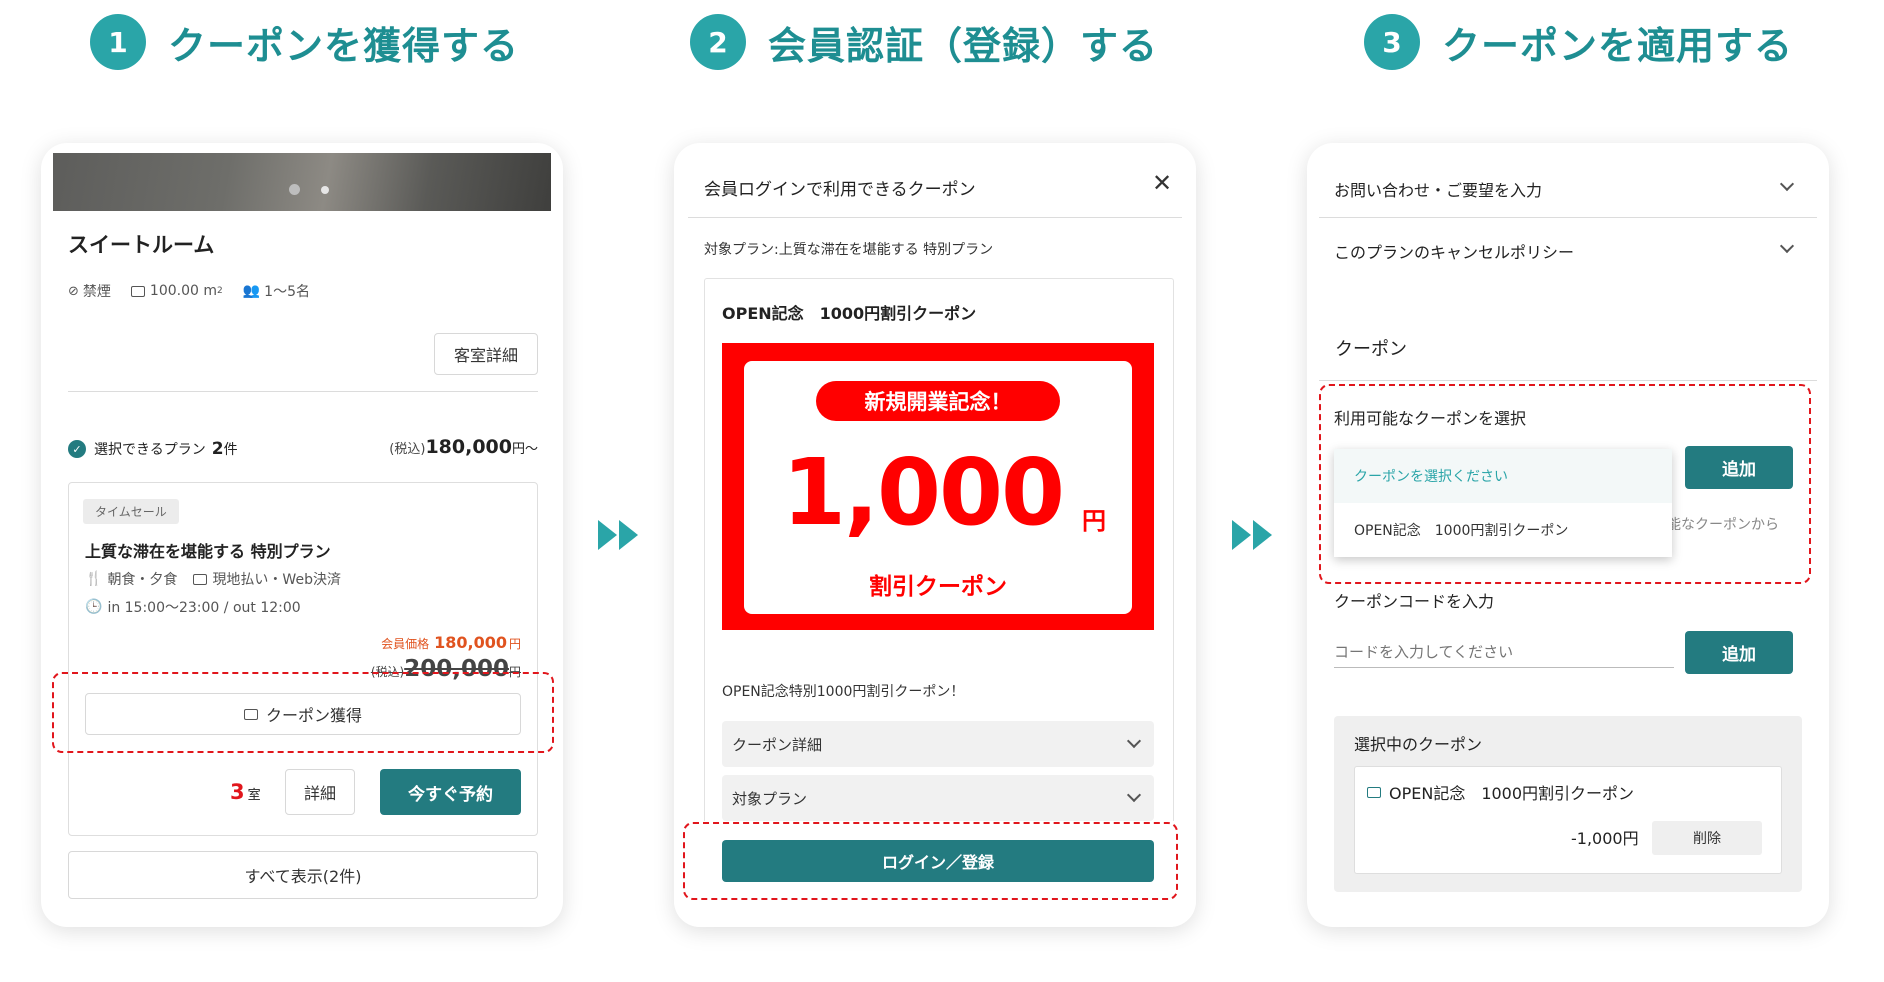 The image size is (1884, 982). Describe the element at coordinates (153, 449) in the screenshot. I see `plans-count-row: ✓ 選択できるプラン 2 件` at that location.